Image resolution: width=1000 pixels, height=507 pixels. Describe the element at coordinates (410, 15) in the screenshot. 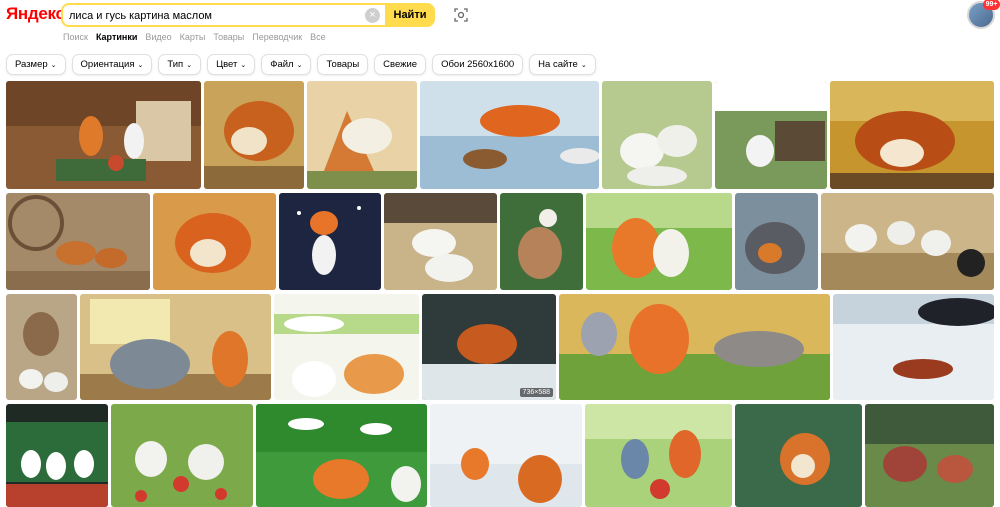

I see `search-button: Найти` at that location.